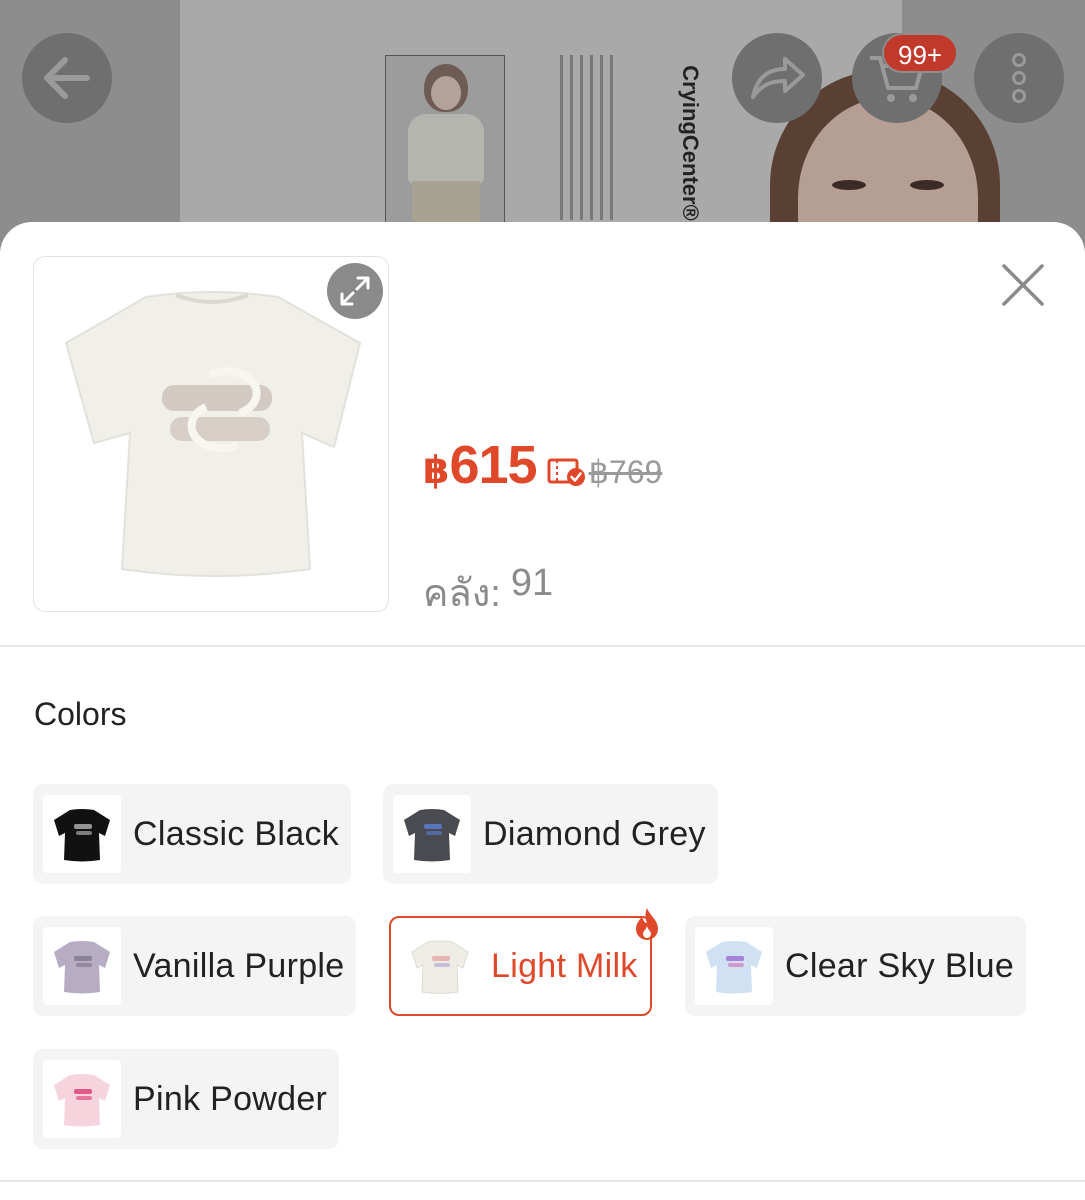 This screenshot has height=1200, width=1085. What do you see at coordinates (462, 594) in the screenshot?
I see `stock-label: คลัง:` at bounding box center [462, 594].